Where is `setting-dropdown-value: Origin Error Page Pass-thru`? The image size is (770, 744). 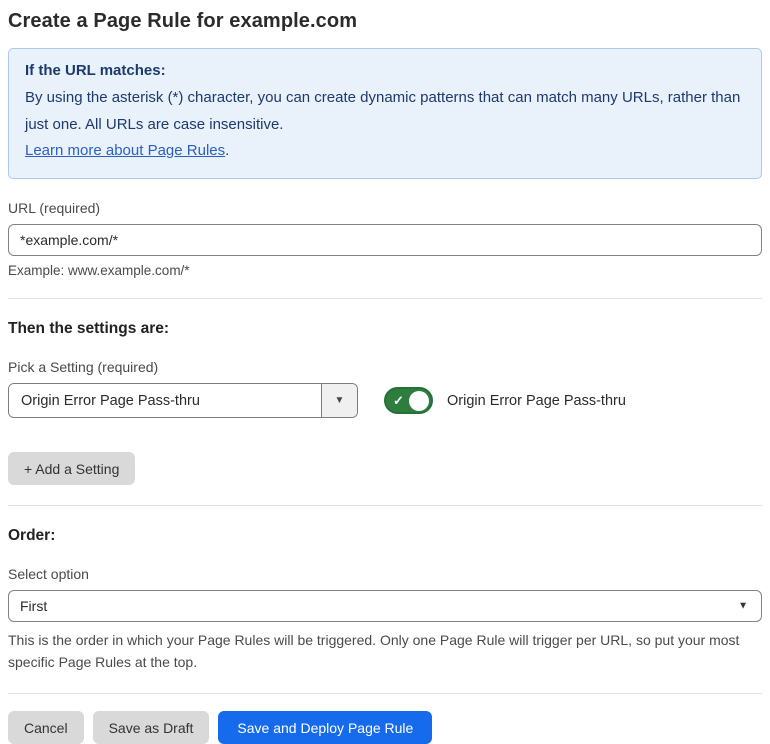 setting-dropdown-value: Origin Error Page Pass-thru is located at coordinates (165, 400).